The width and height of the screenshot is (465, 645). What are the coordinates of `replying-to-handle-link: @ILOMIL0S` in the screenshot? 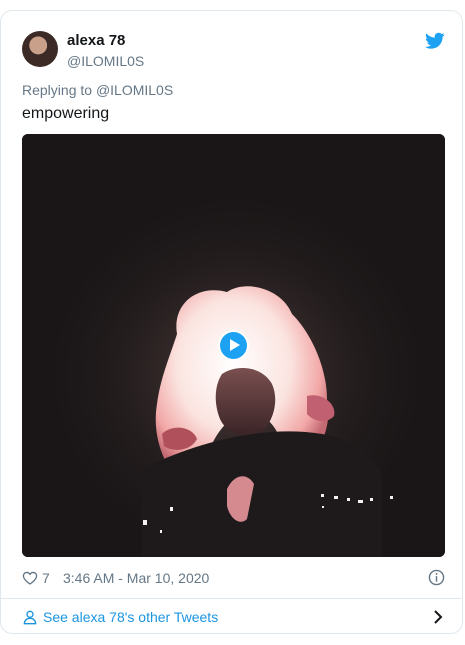 It's located at (134, 90).